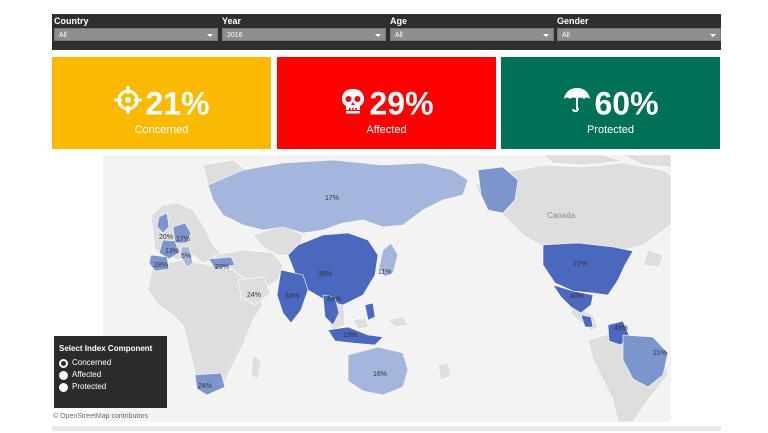 The image size is (768, 433). Describe the element at coordinates (573, 21) in the screenshot. I see `gender-filter-label: Gender` at that location.